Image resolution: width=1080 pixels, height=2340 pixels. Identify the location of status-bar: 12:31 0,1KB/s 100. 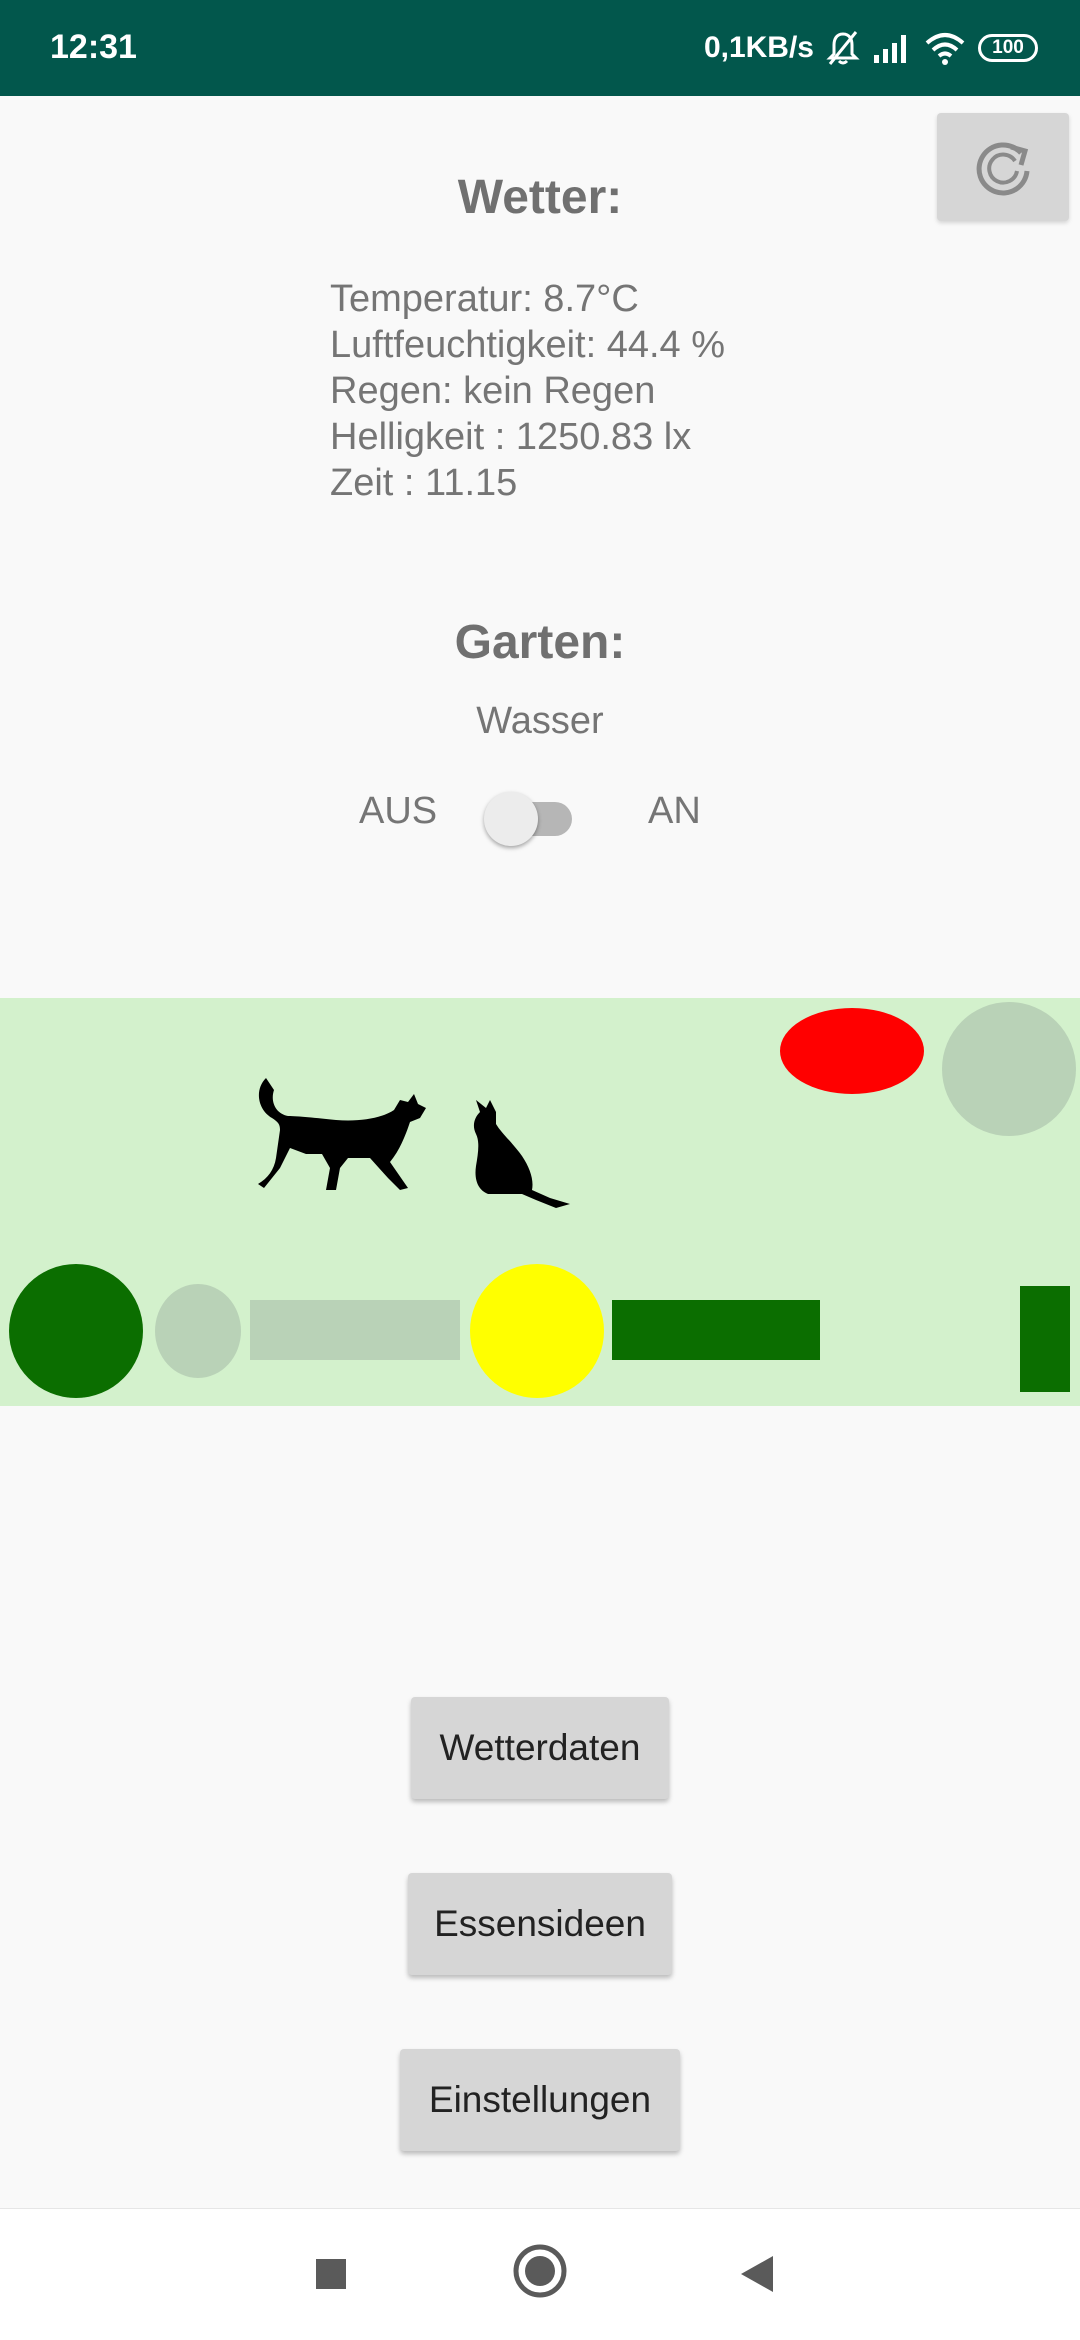
(540, 48).